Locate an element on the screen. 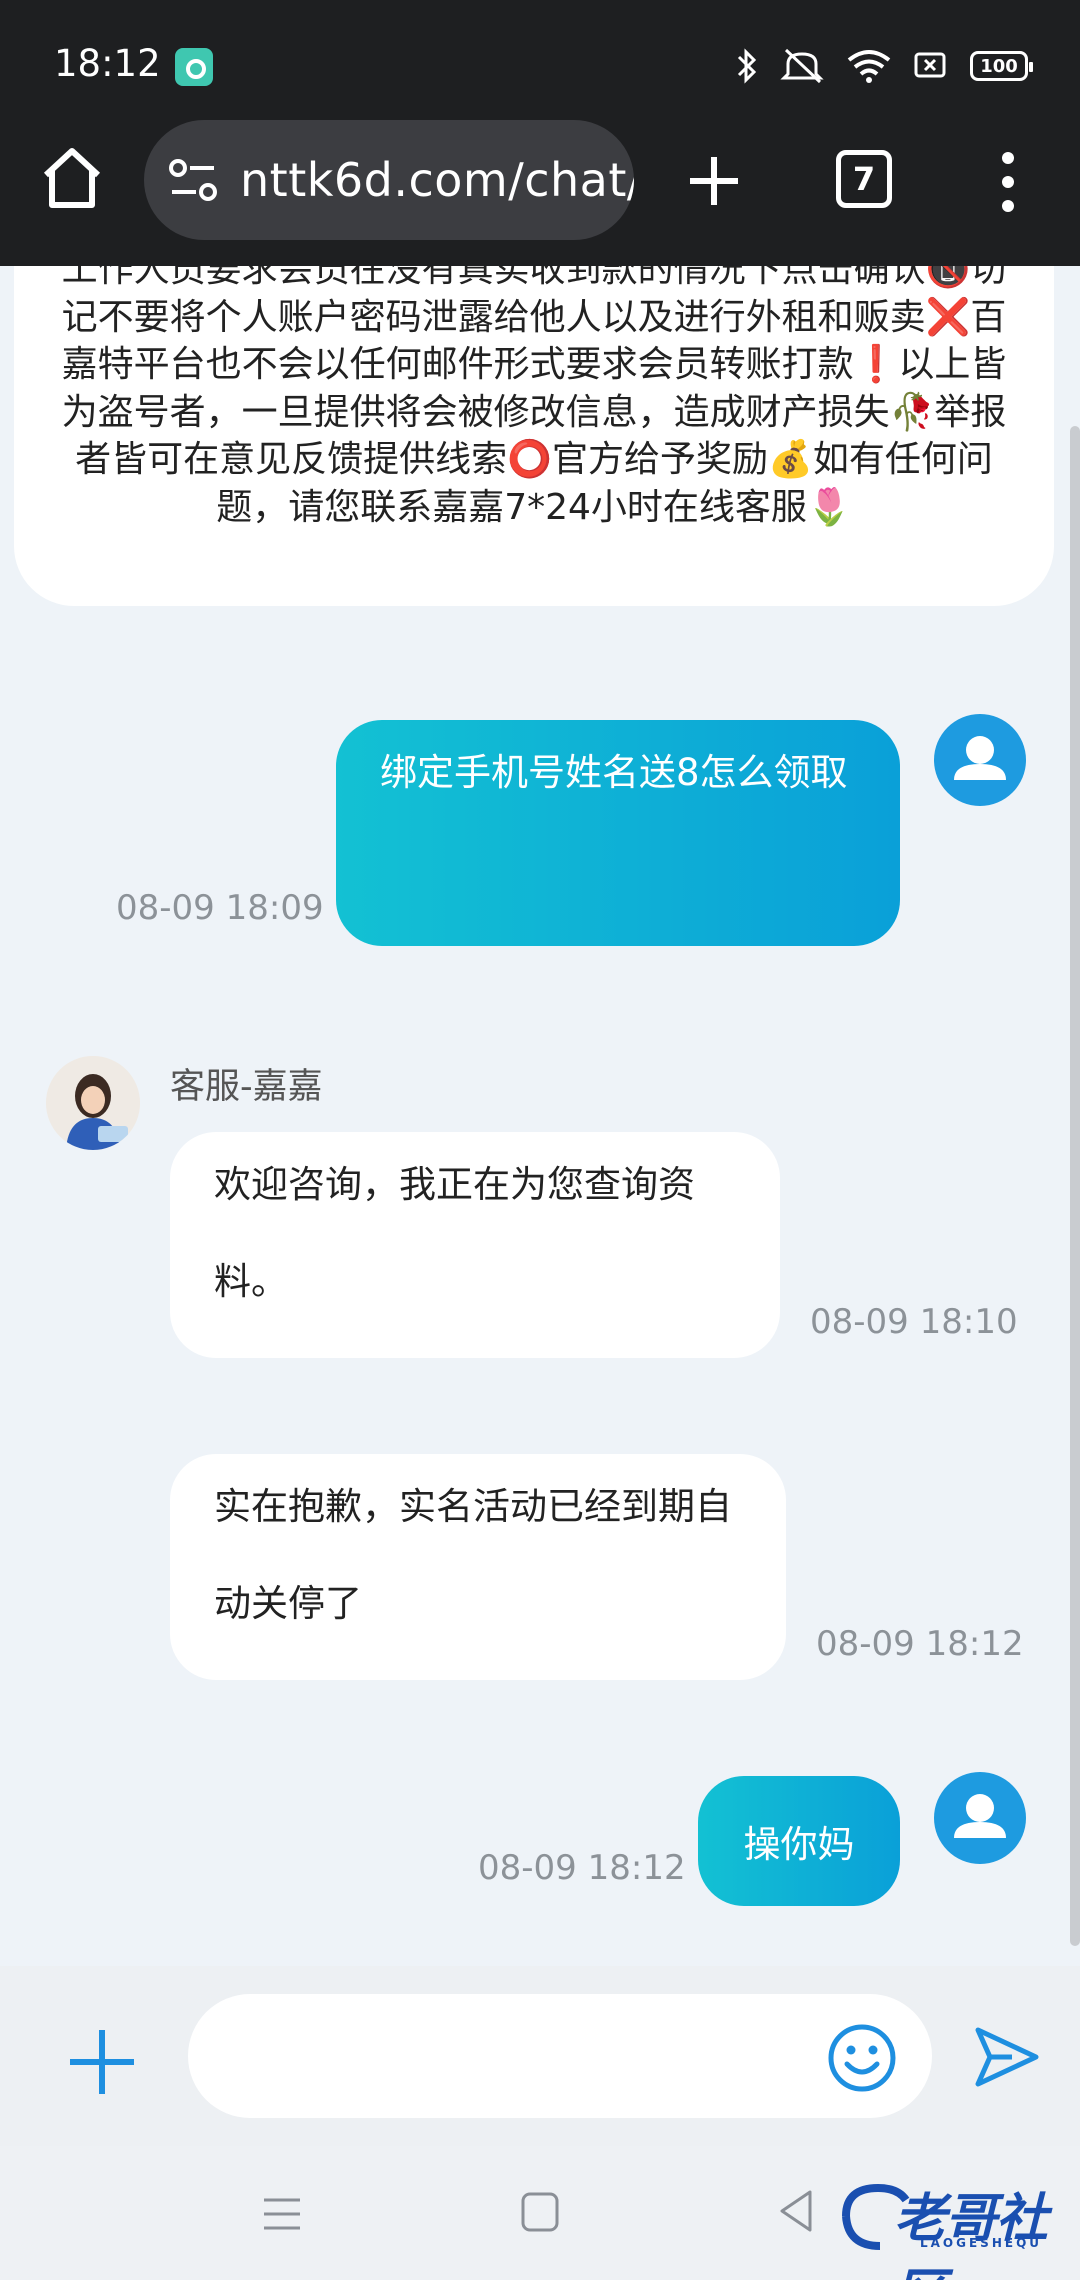 The width and height of the screenshot is (1080, 2280). status-time: 18:12 is located at coordinates (107, 63).